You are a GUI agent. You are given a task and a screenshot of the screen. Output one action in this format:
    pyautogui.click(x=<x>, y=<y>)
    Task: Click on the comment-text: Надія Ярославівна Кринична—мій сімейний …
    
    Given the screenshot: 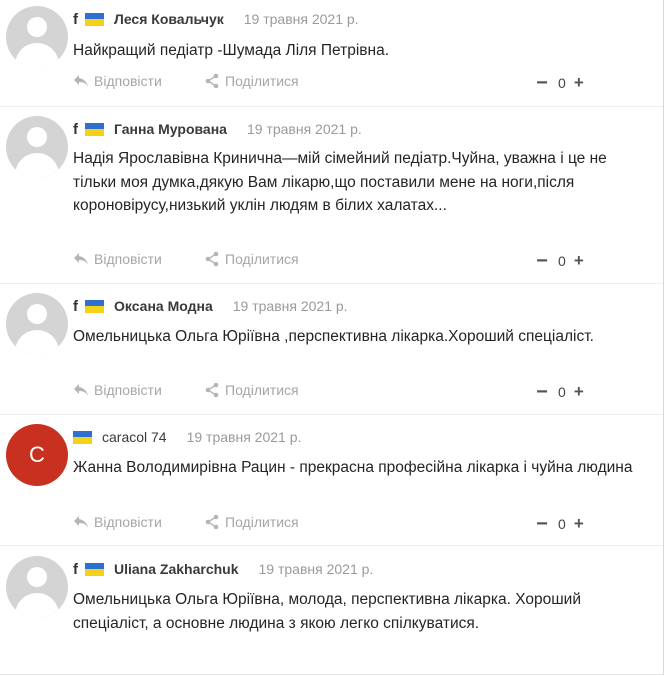 What is the action you would take?
    pyautogui.click(x=340, y=182)
    